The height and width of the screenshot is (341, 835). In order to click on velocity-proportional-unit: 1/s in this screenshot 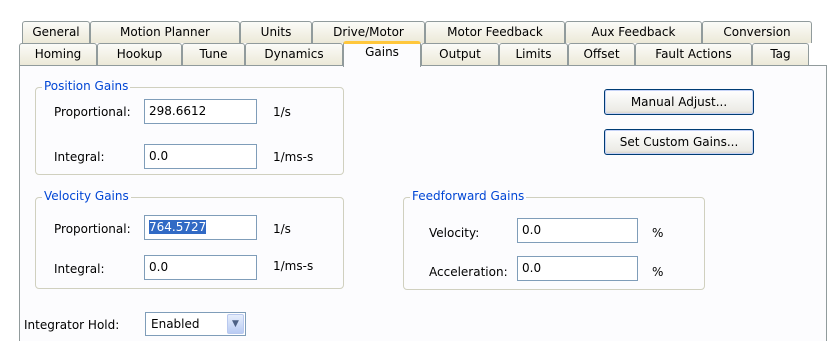, I will do `click(282, 229)`.